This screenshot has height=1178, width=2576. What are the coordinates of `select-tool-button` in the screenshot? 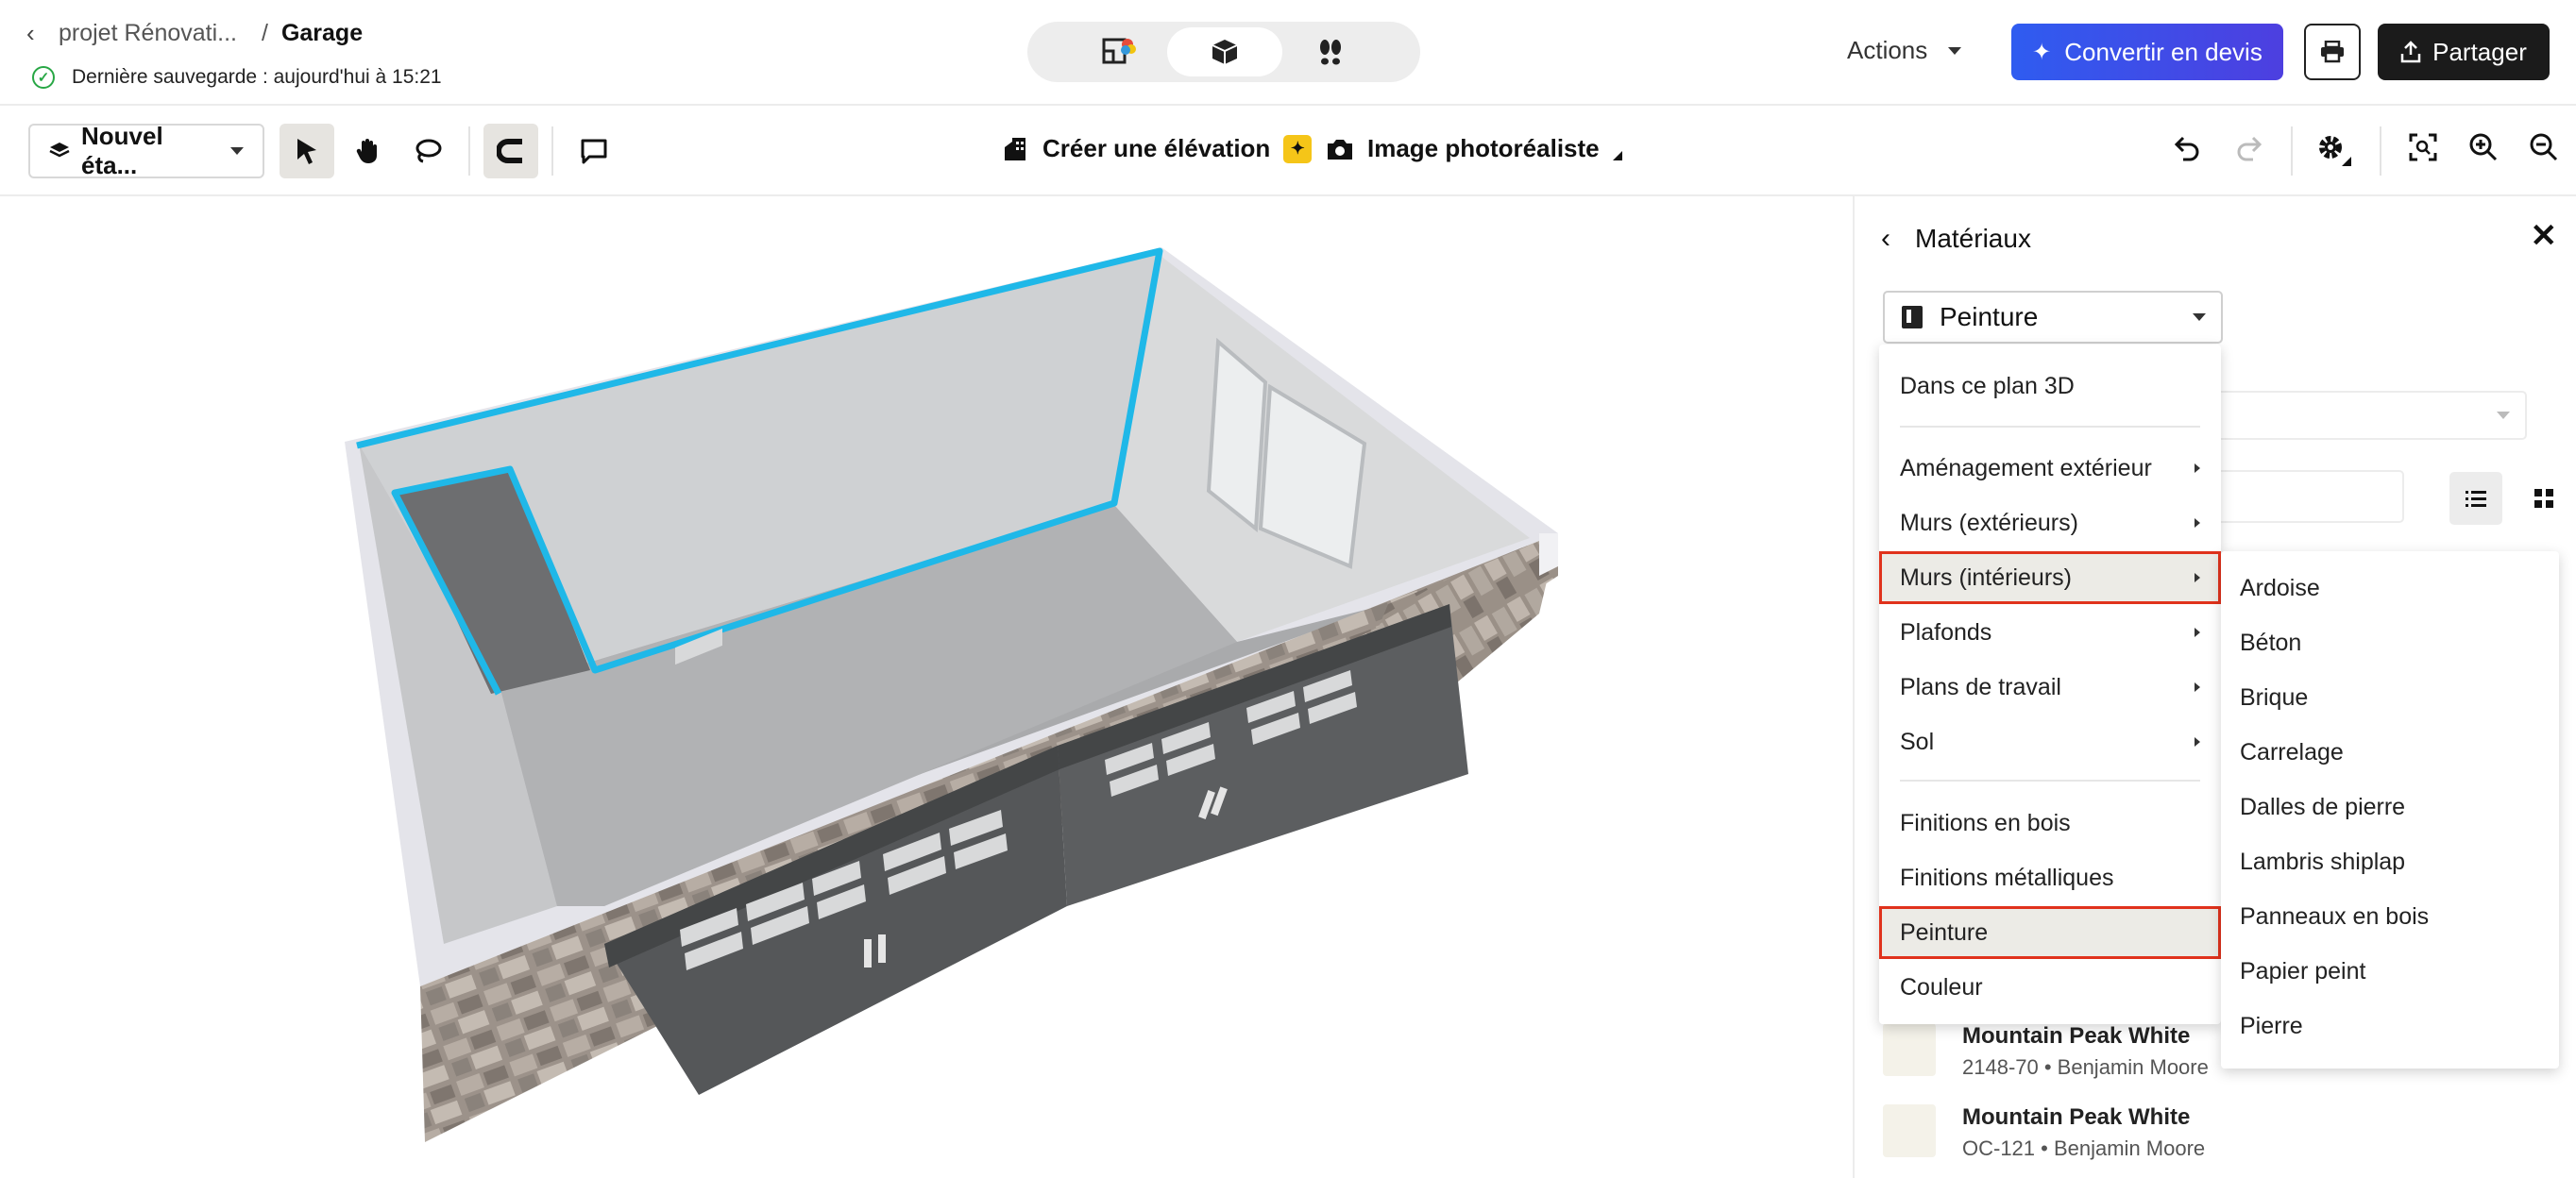 It's located at (307, 151).